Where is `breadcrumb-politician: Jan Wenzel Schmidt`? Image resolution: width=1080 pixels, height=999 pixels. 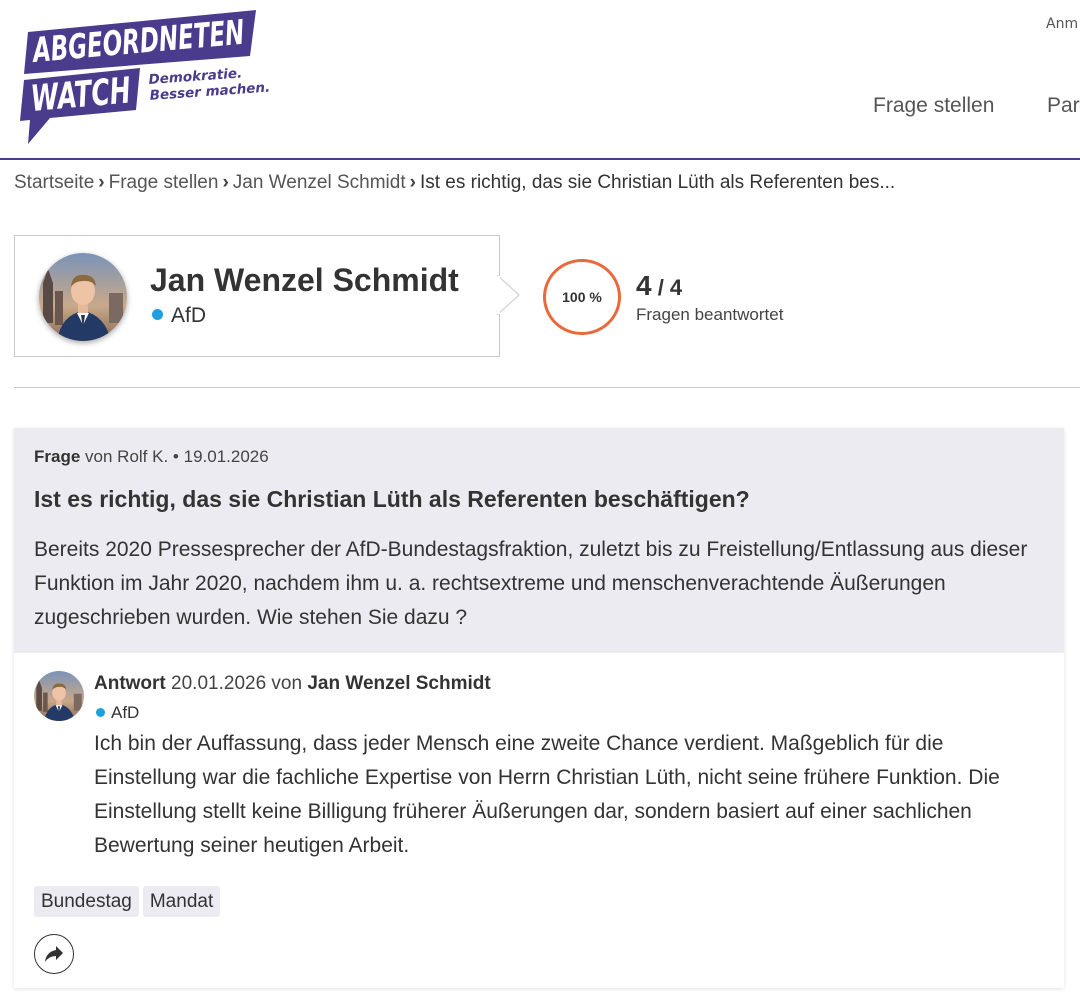 breadcrumb-politician: Jan Wenzel Schmidt is located at coordinates (319, 182).